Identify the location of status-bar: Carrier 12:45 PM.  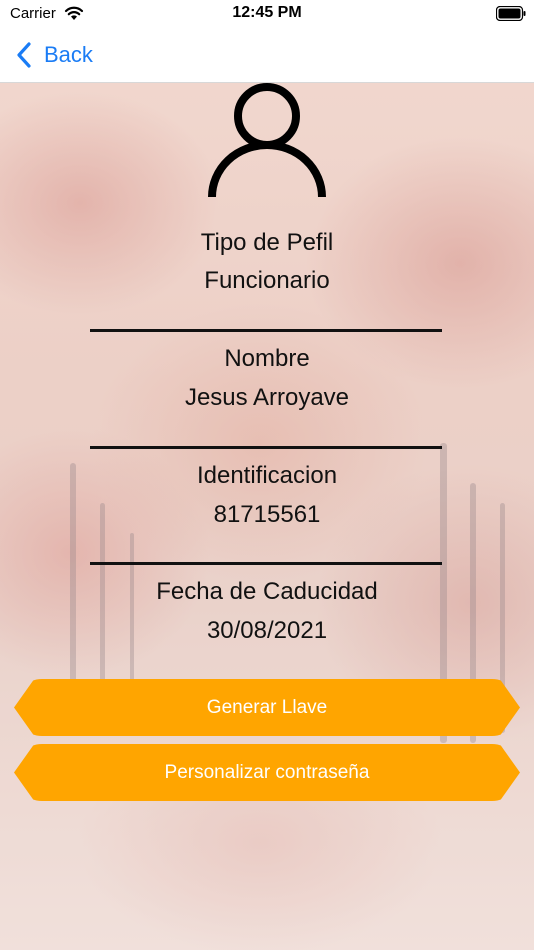
(267, 14).